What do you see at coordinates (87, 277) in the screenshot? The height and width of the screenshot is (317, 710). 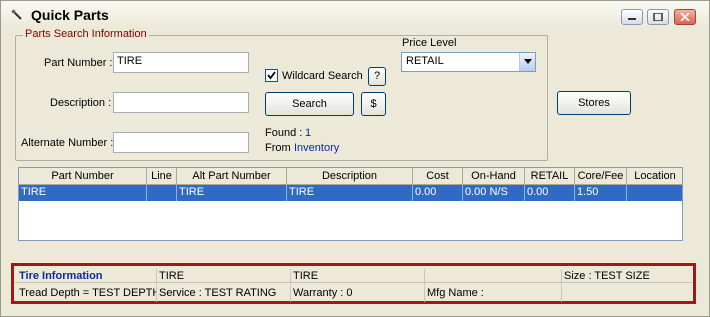 I see `tire-info-title: Tire Information` at bounding box center [87, 277].